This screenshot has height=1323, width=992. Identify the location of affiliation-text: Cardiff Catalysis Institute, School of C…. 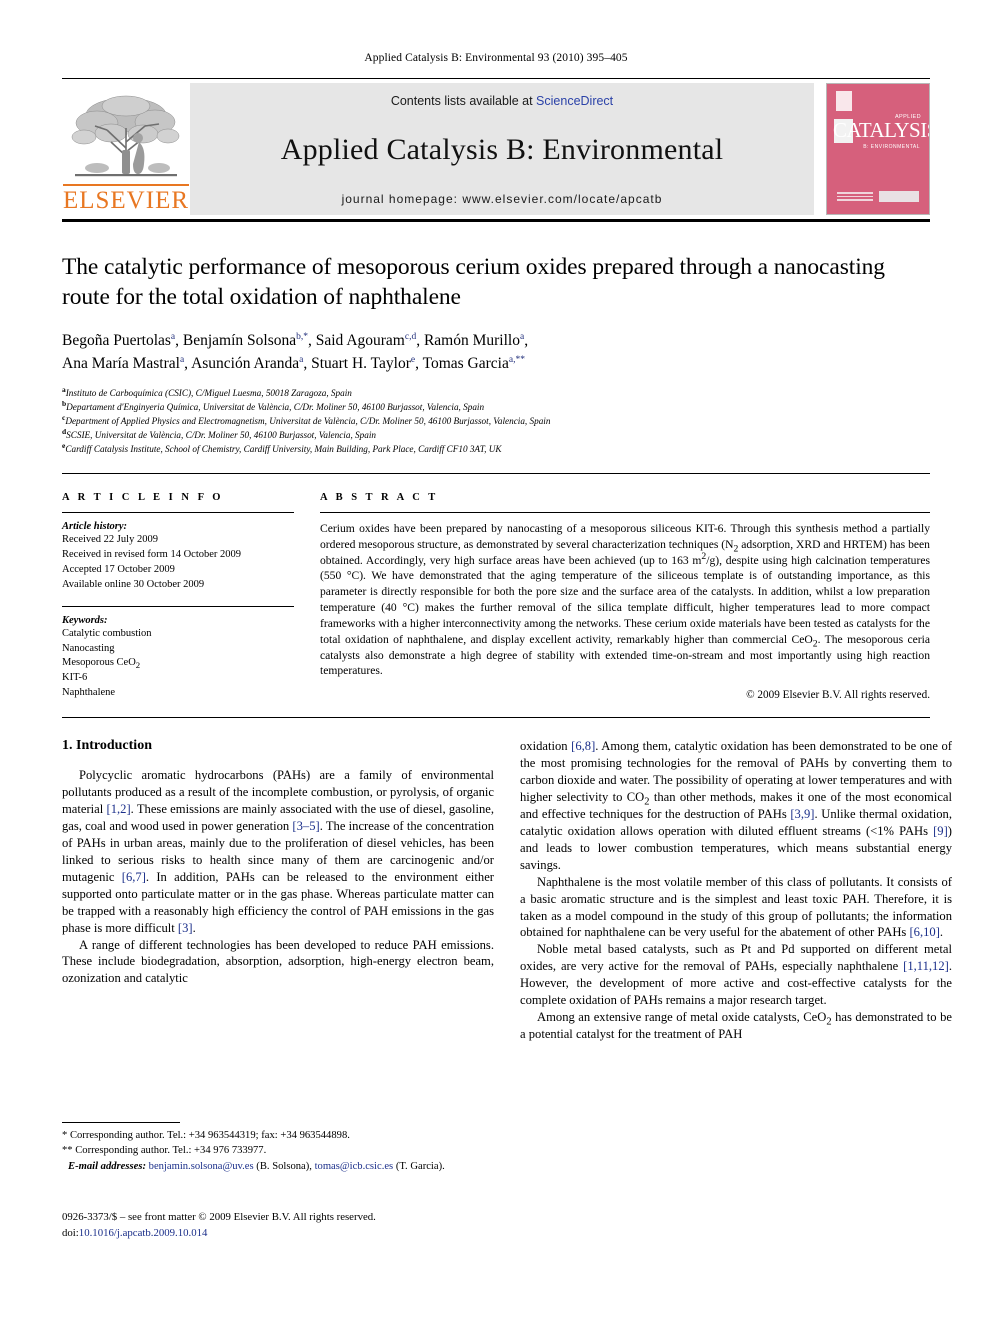
(283, 449).